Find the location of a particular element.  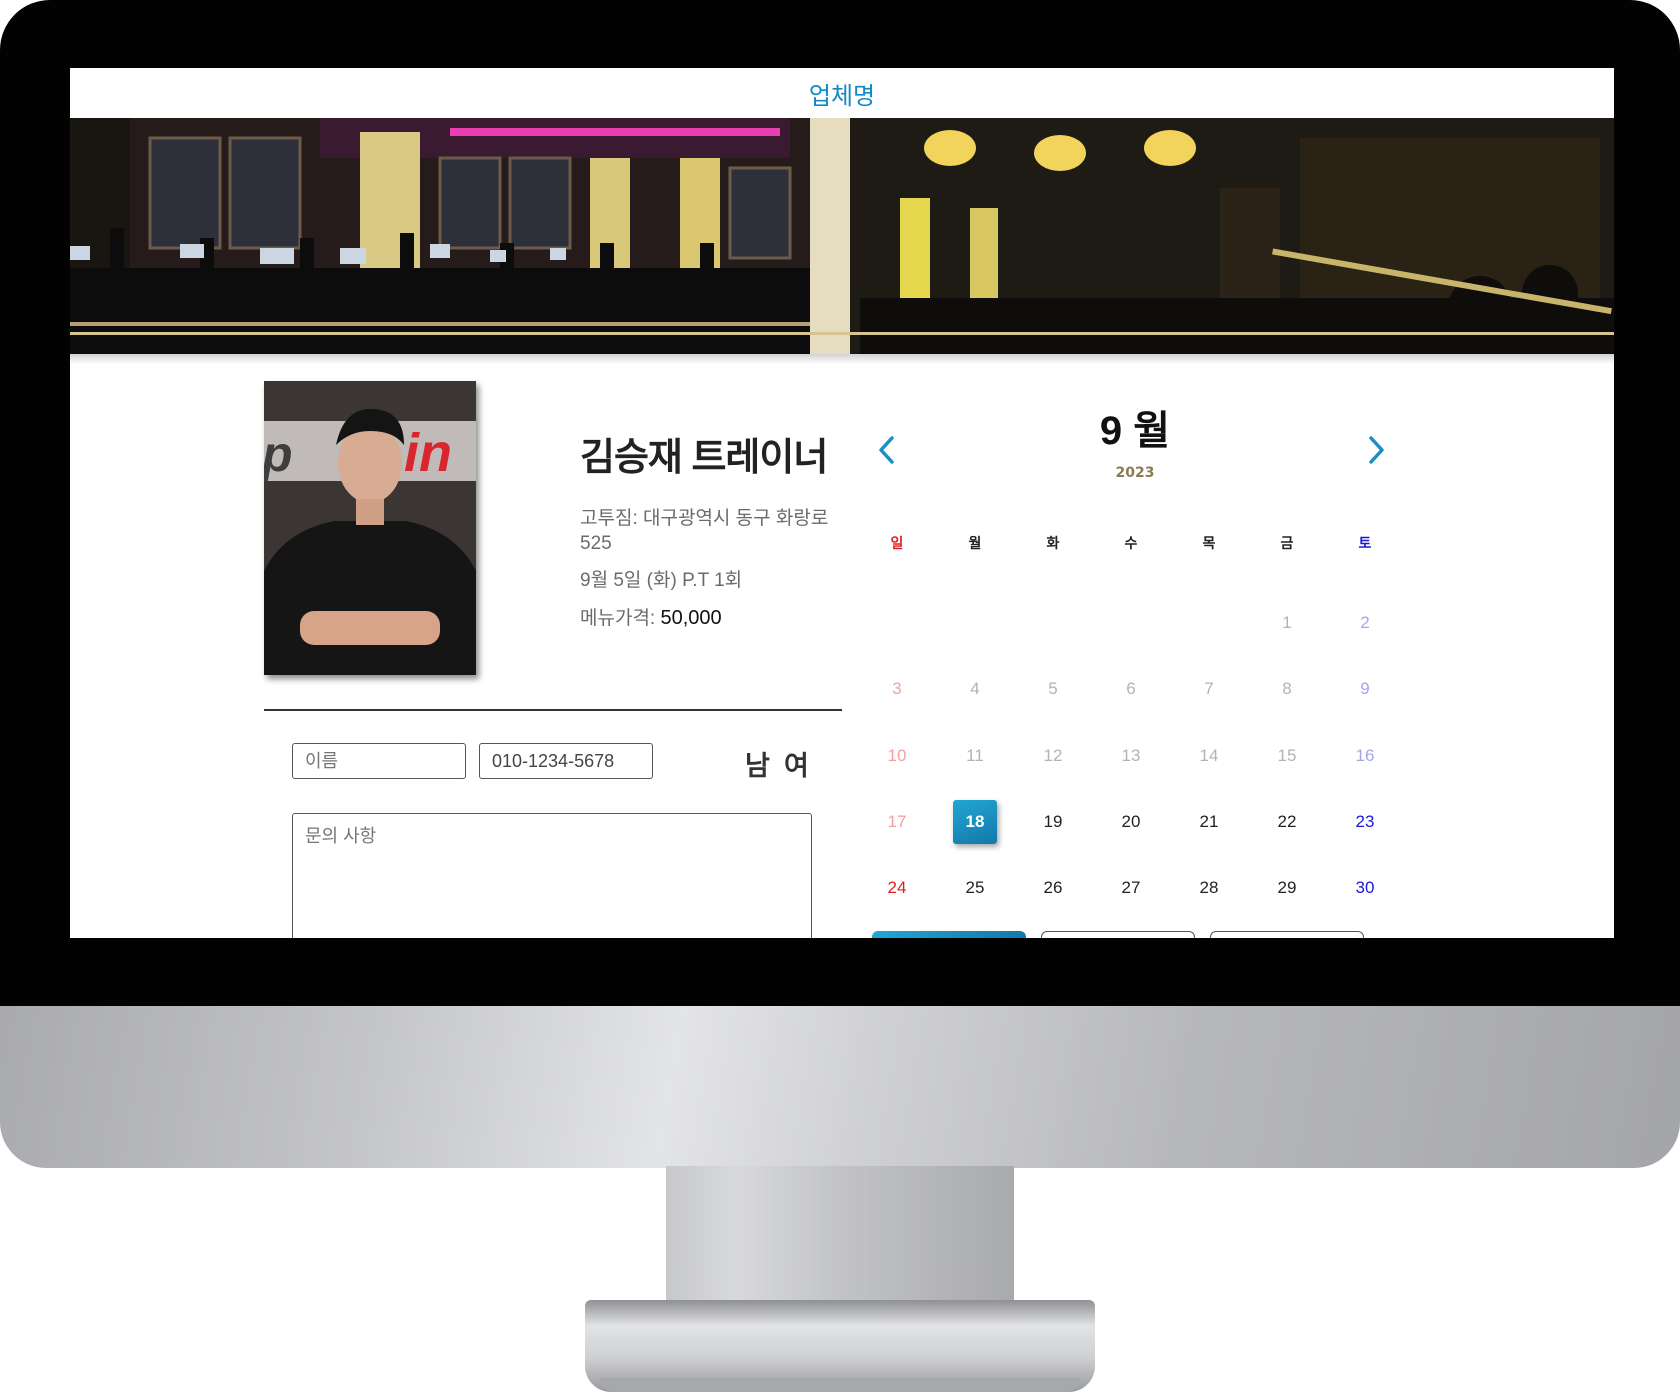

calendar-day: 26 is located at coordinates (1053, 888).